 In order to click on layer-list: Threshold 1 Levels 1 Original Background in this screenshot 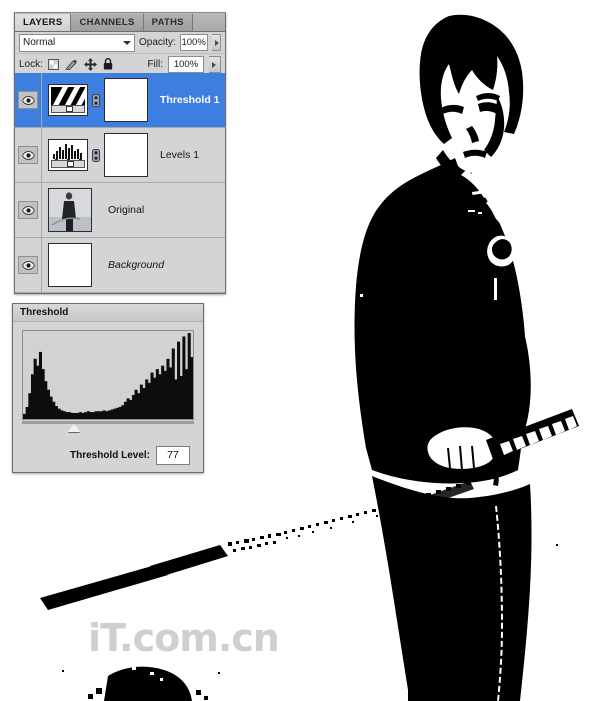, I will do `click(120, 183)`.